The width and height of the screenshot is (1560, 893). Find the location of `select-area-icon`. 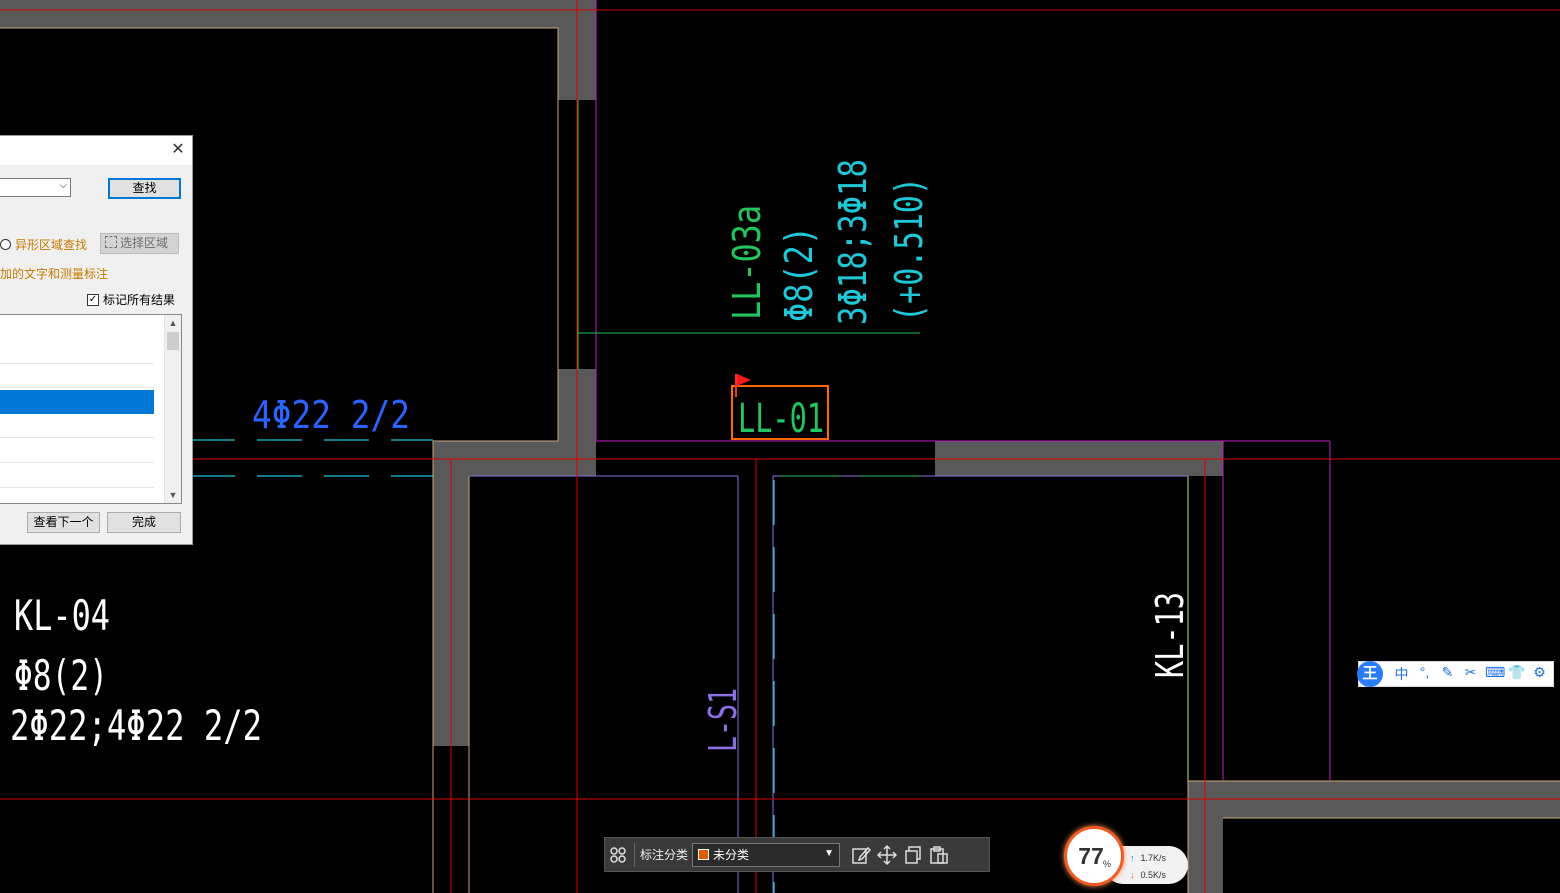

select-area-icon is located at coordinates (111, 242).